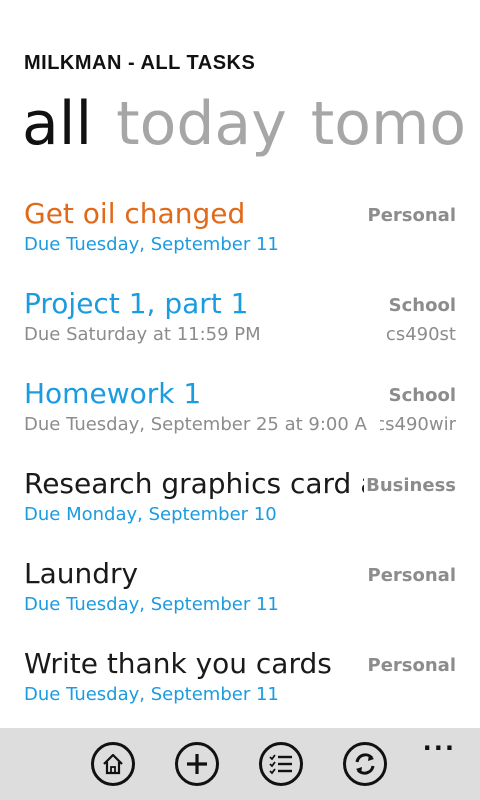 Image resolution: width=480 pixels, height=800 pixels. What do you see at coordinates (420, 334) in the screenshot?
I see `task-course: cs490st` at bounding box center [420, 334].